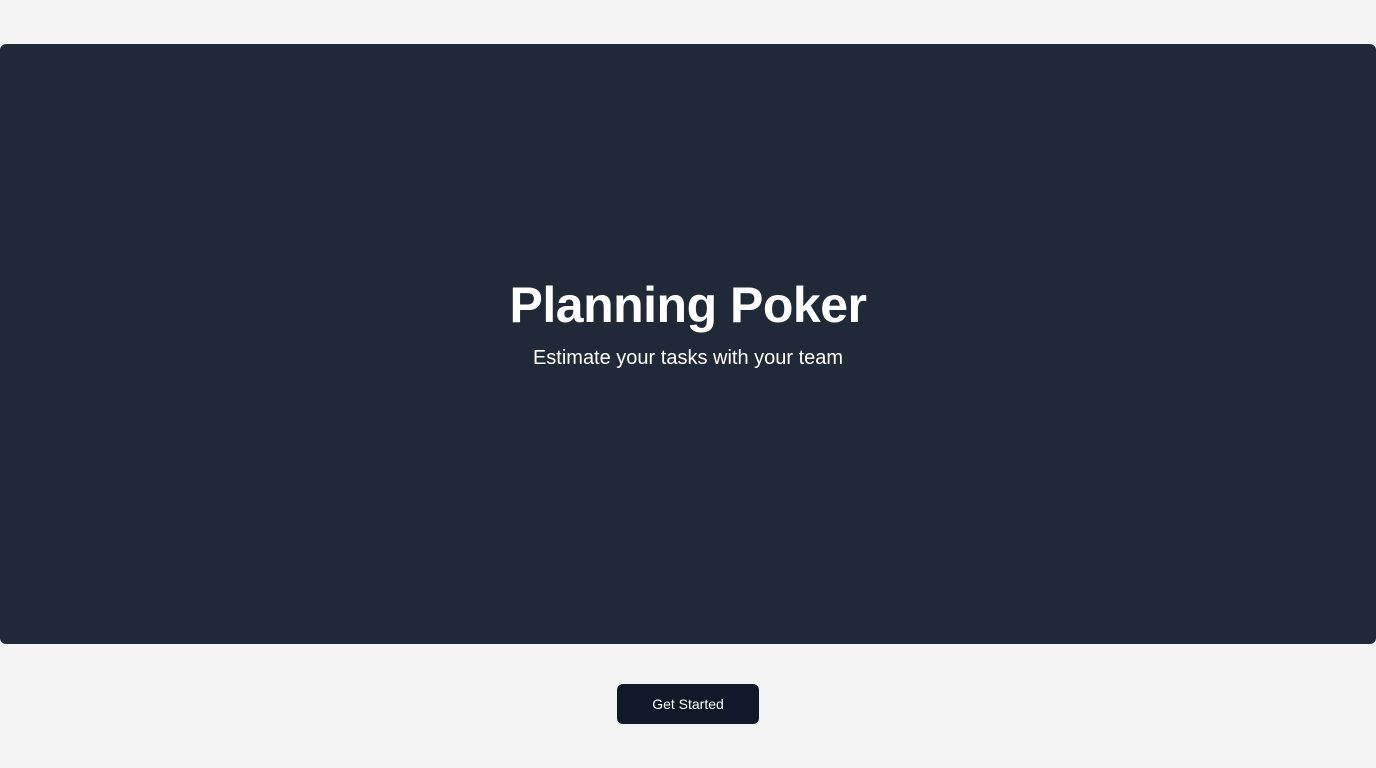 This screenshot has width=1376, height=768. What do you see at coordinates (688, 358) in the screenshot?
I see `page-subtitle: Estimate your tasks with your team` at bounding box center [688, 358].